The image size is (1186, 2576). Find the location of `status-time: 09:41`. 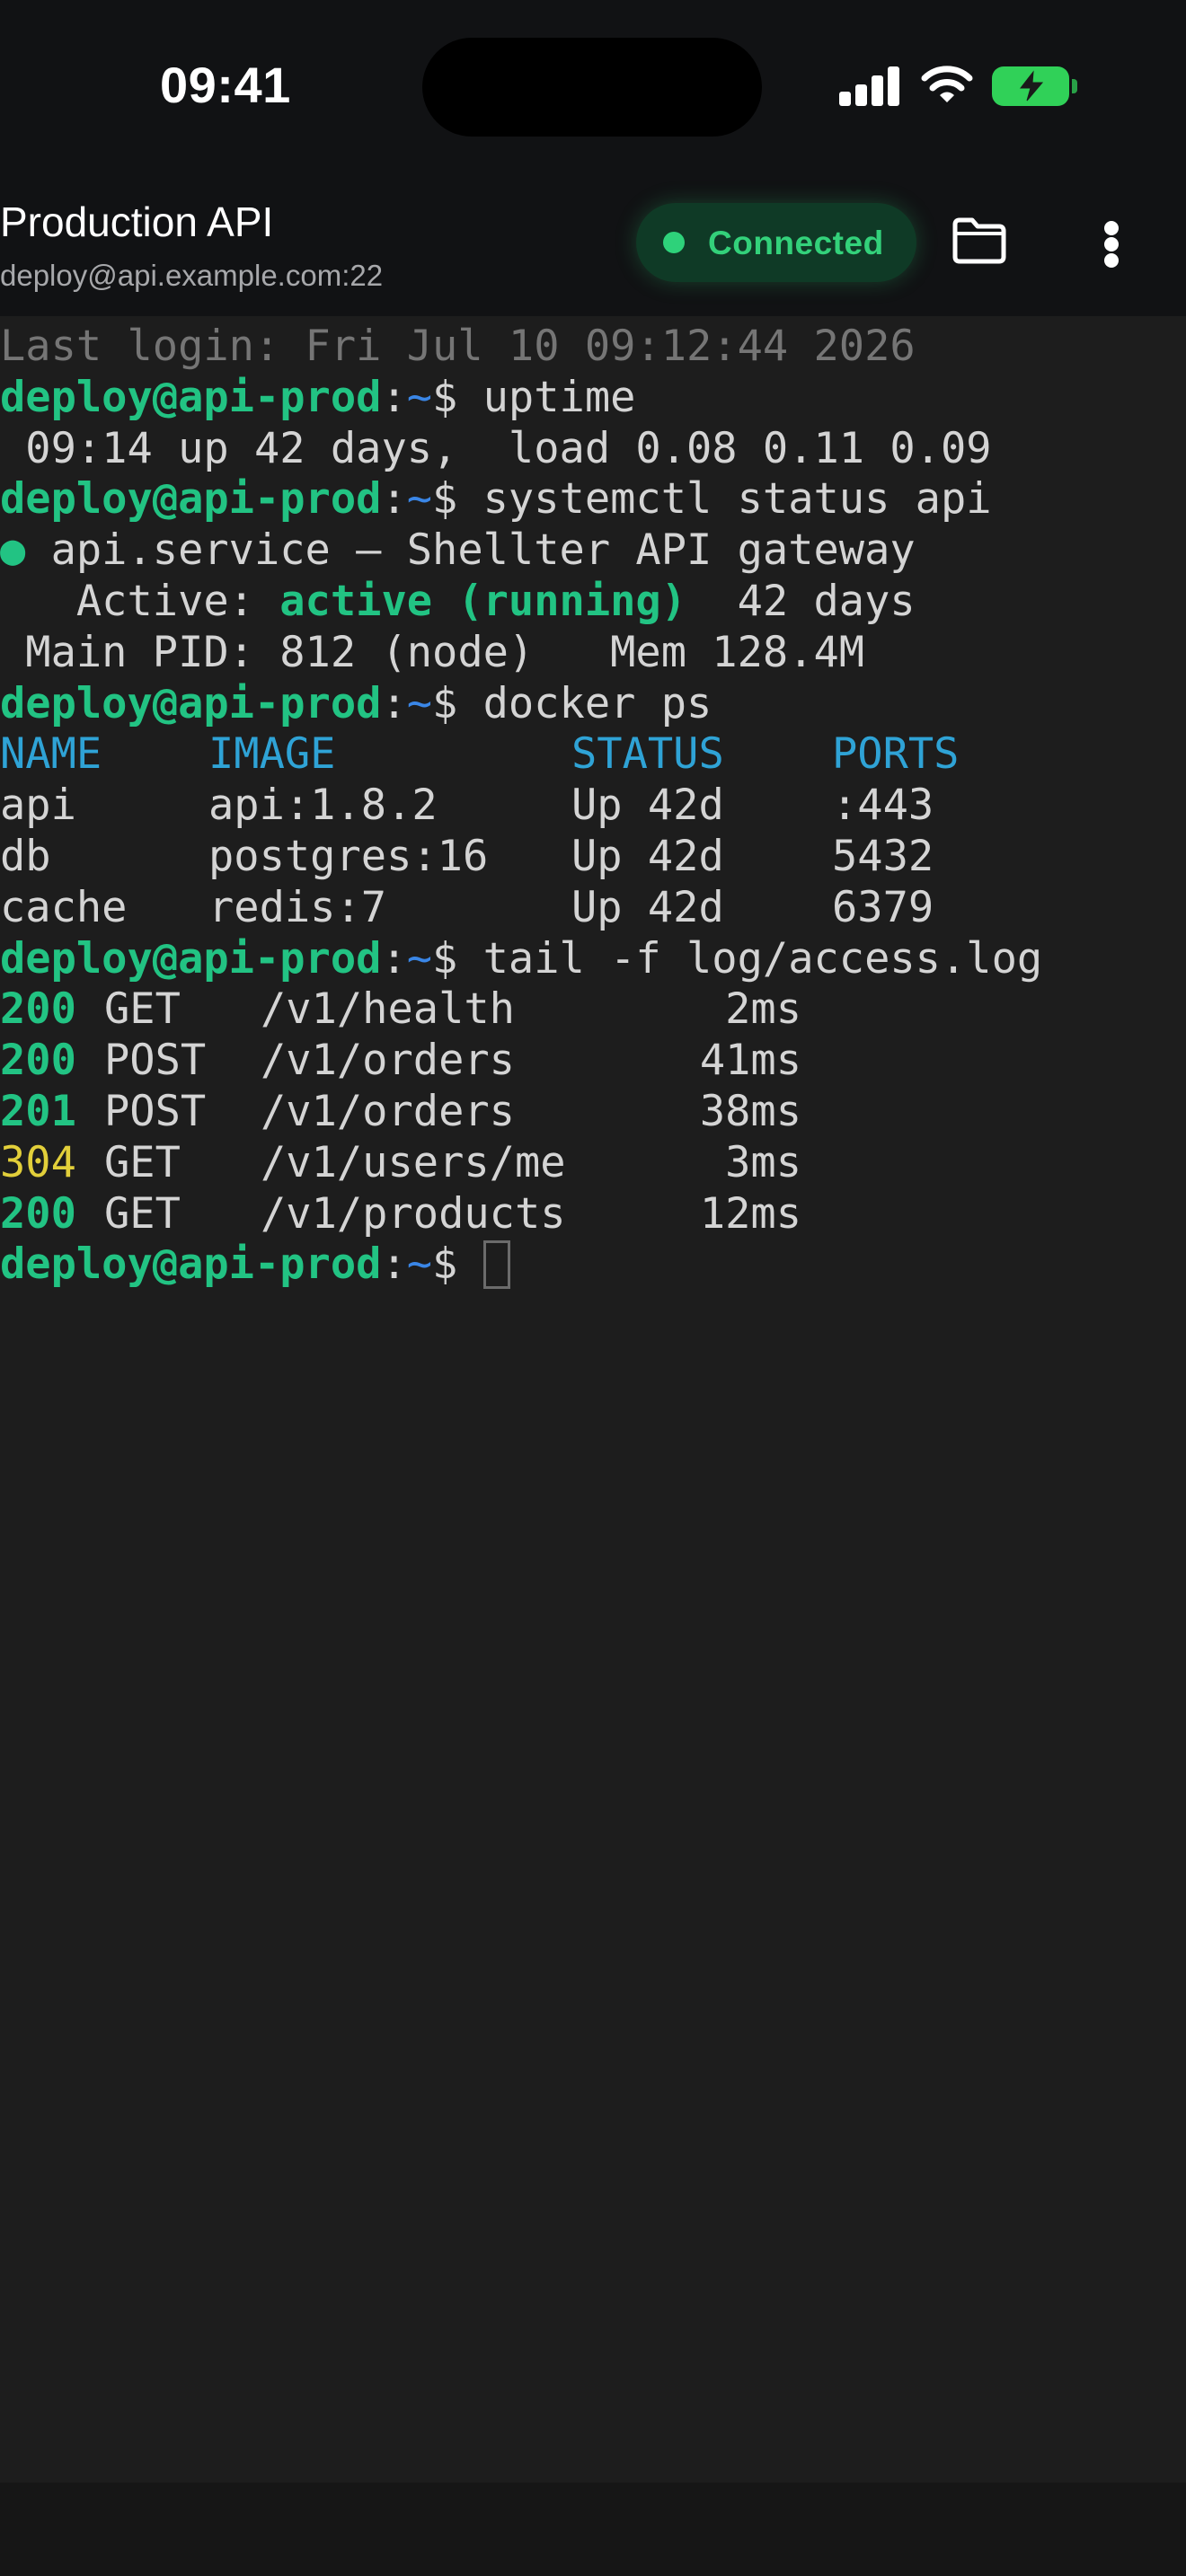

status-time: 09:41 is located at coordinates (225, 85).